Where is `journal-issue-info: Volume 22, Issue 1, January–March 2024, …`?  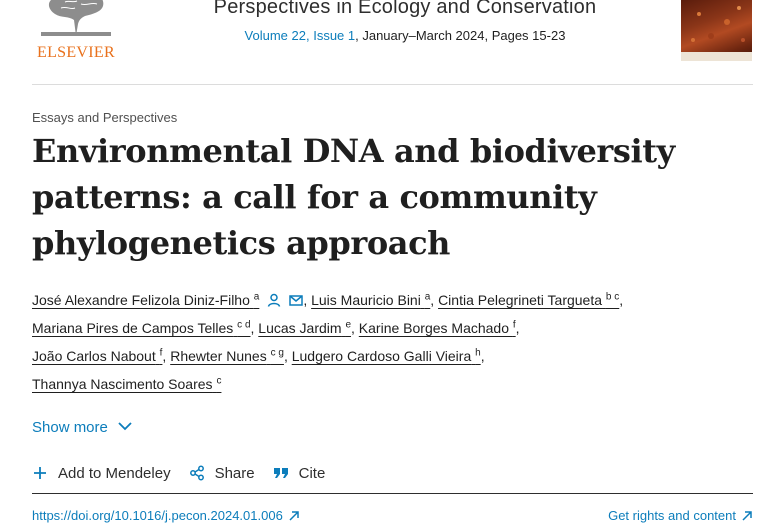 journal-issue-info: Volume 22, Issue 1, January–March 2024, … is located at coordinates (405, 35).